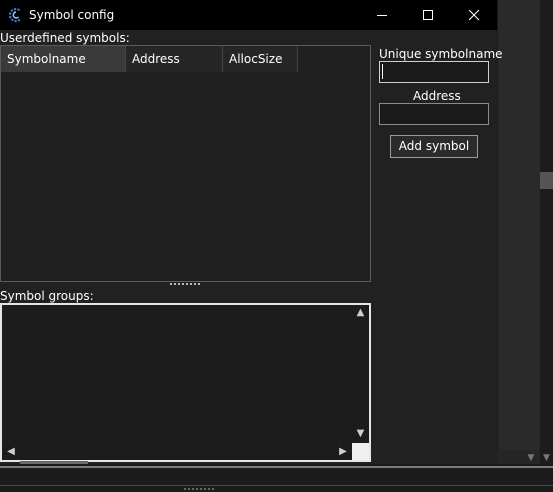 The width and height of the screenshot is (553, 492). Describe the element at coordinates (11, 451) in the screenshot. I see `arrow-left-icon: ◀` at that location.